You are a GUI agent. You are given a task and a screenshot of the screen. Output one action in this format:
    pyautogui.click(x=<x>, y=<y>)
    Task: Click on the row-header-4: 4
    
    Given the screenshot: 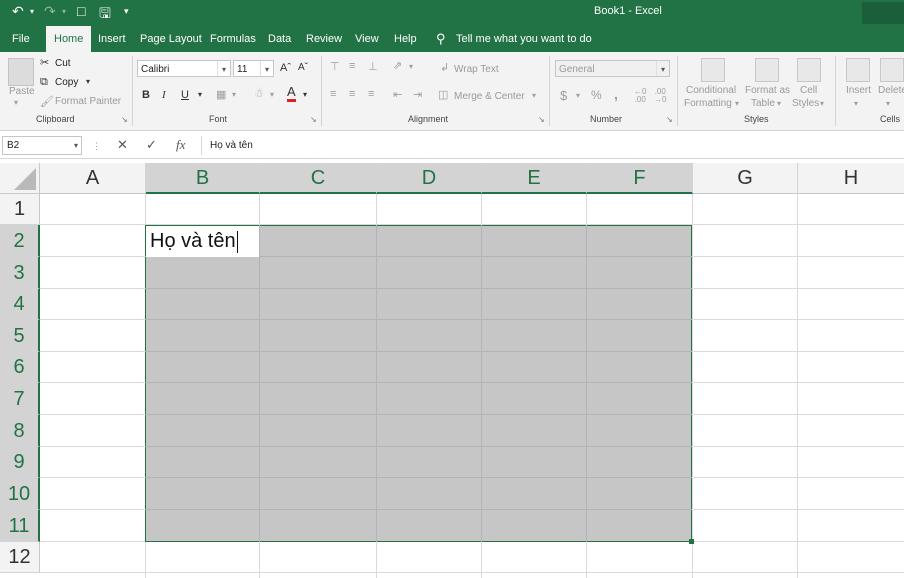 What is the action you would take?
    pyautogui.click(x=20, y=304)
    